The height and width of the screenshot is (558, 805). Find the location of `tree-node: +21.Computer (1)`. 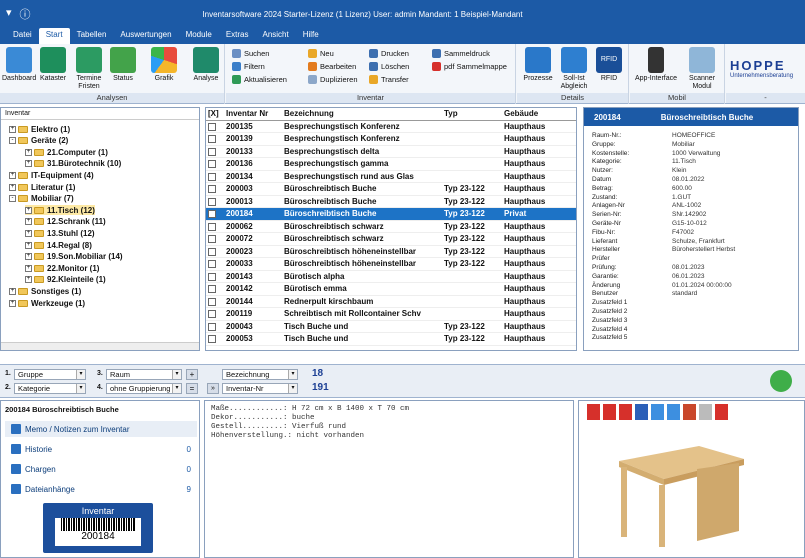

tree-node: +21.Computer (1) is located at coordinates (66, 152).